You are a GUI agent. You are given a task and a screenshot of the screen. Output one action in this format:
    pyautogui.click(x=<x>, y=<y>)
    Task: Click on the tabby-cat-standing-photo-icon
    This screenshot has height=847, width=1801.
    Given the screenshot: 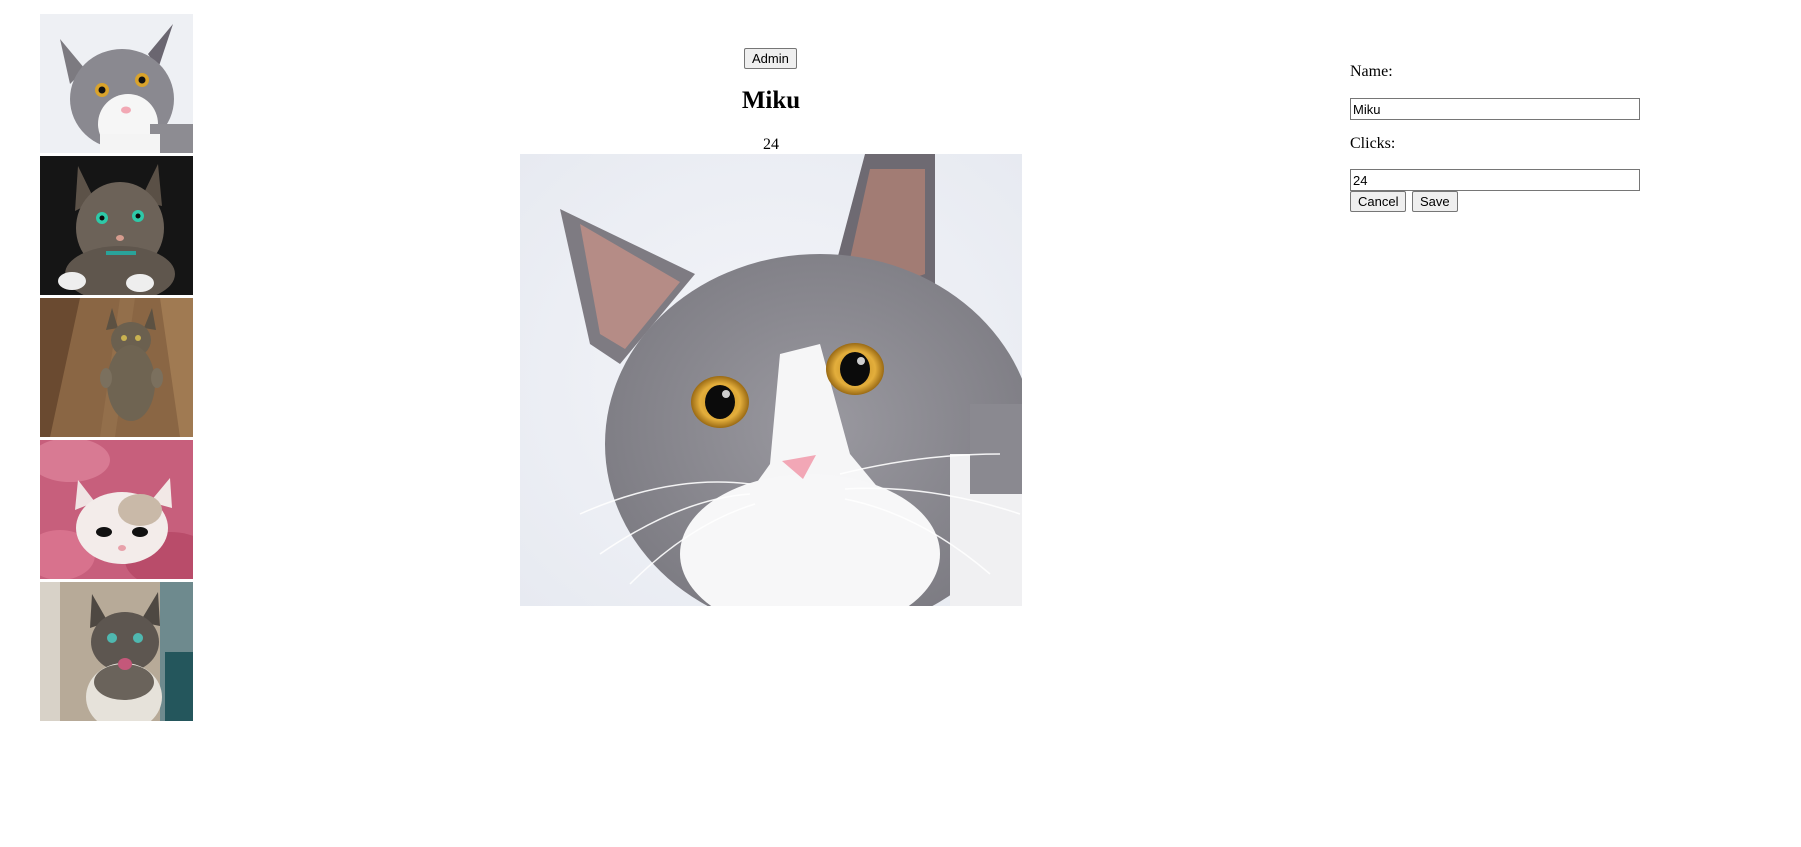 What is the action you would take?
    pyautogui.click(x=116, y=367)
    